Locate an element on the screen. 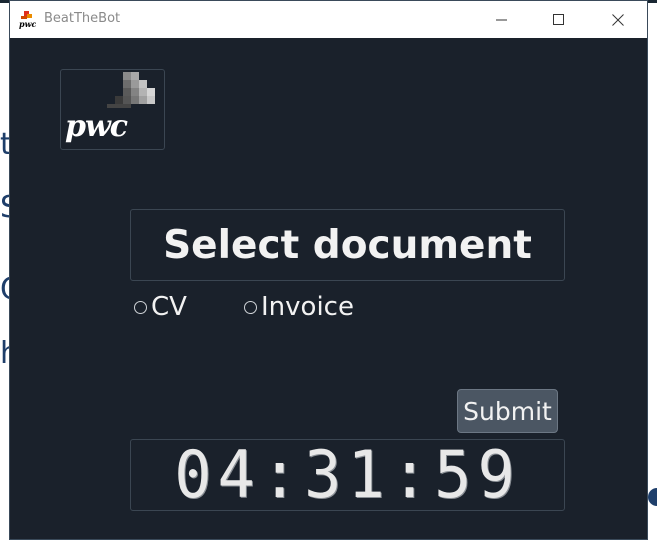  minimize-icon is located at coordinates (501, 19).